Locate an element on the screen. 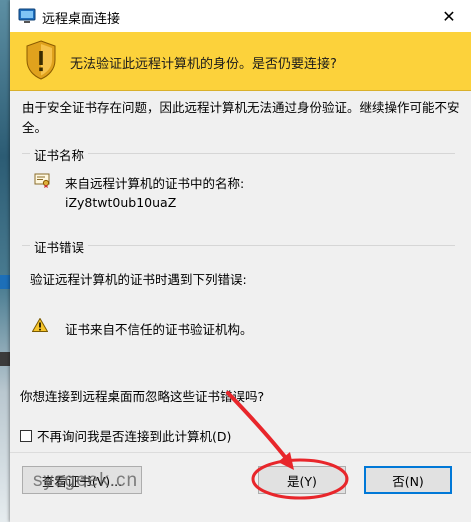 The height and width of the screenshot is (522, 471). certificate-name-value: iZy8twt0ub10uaZ is located at coordinates (121, 202).